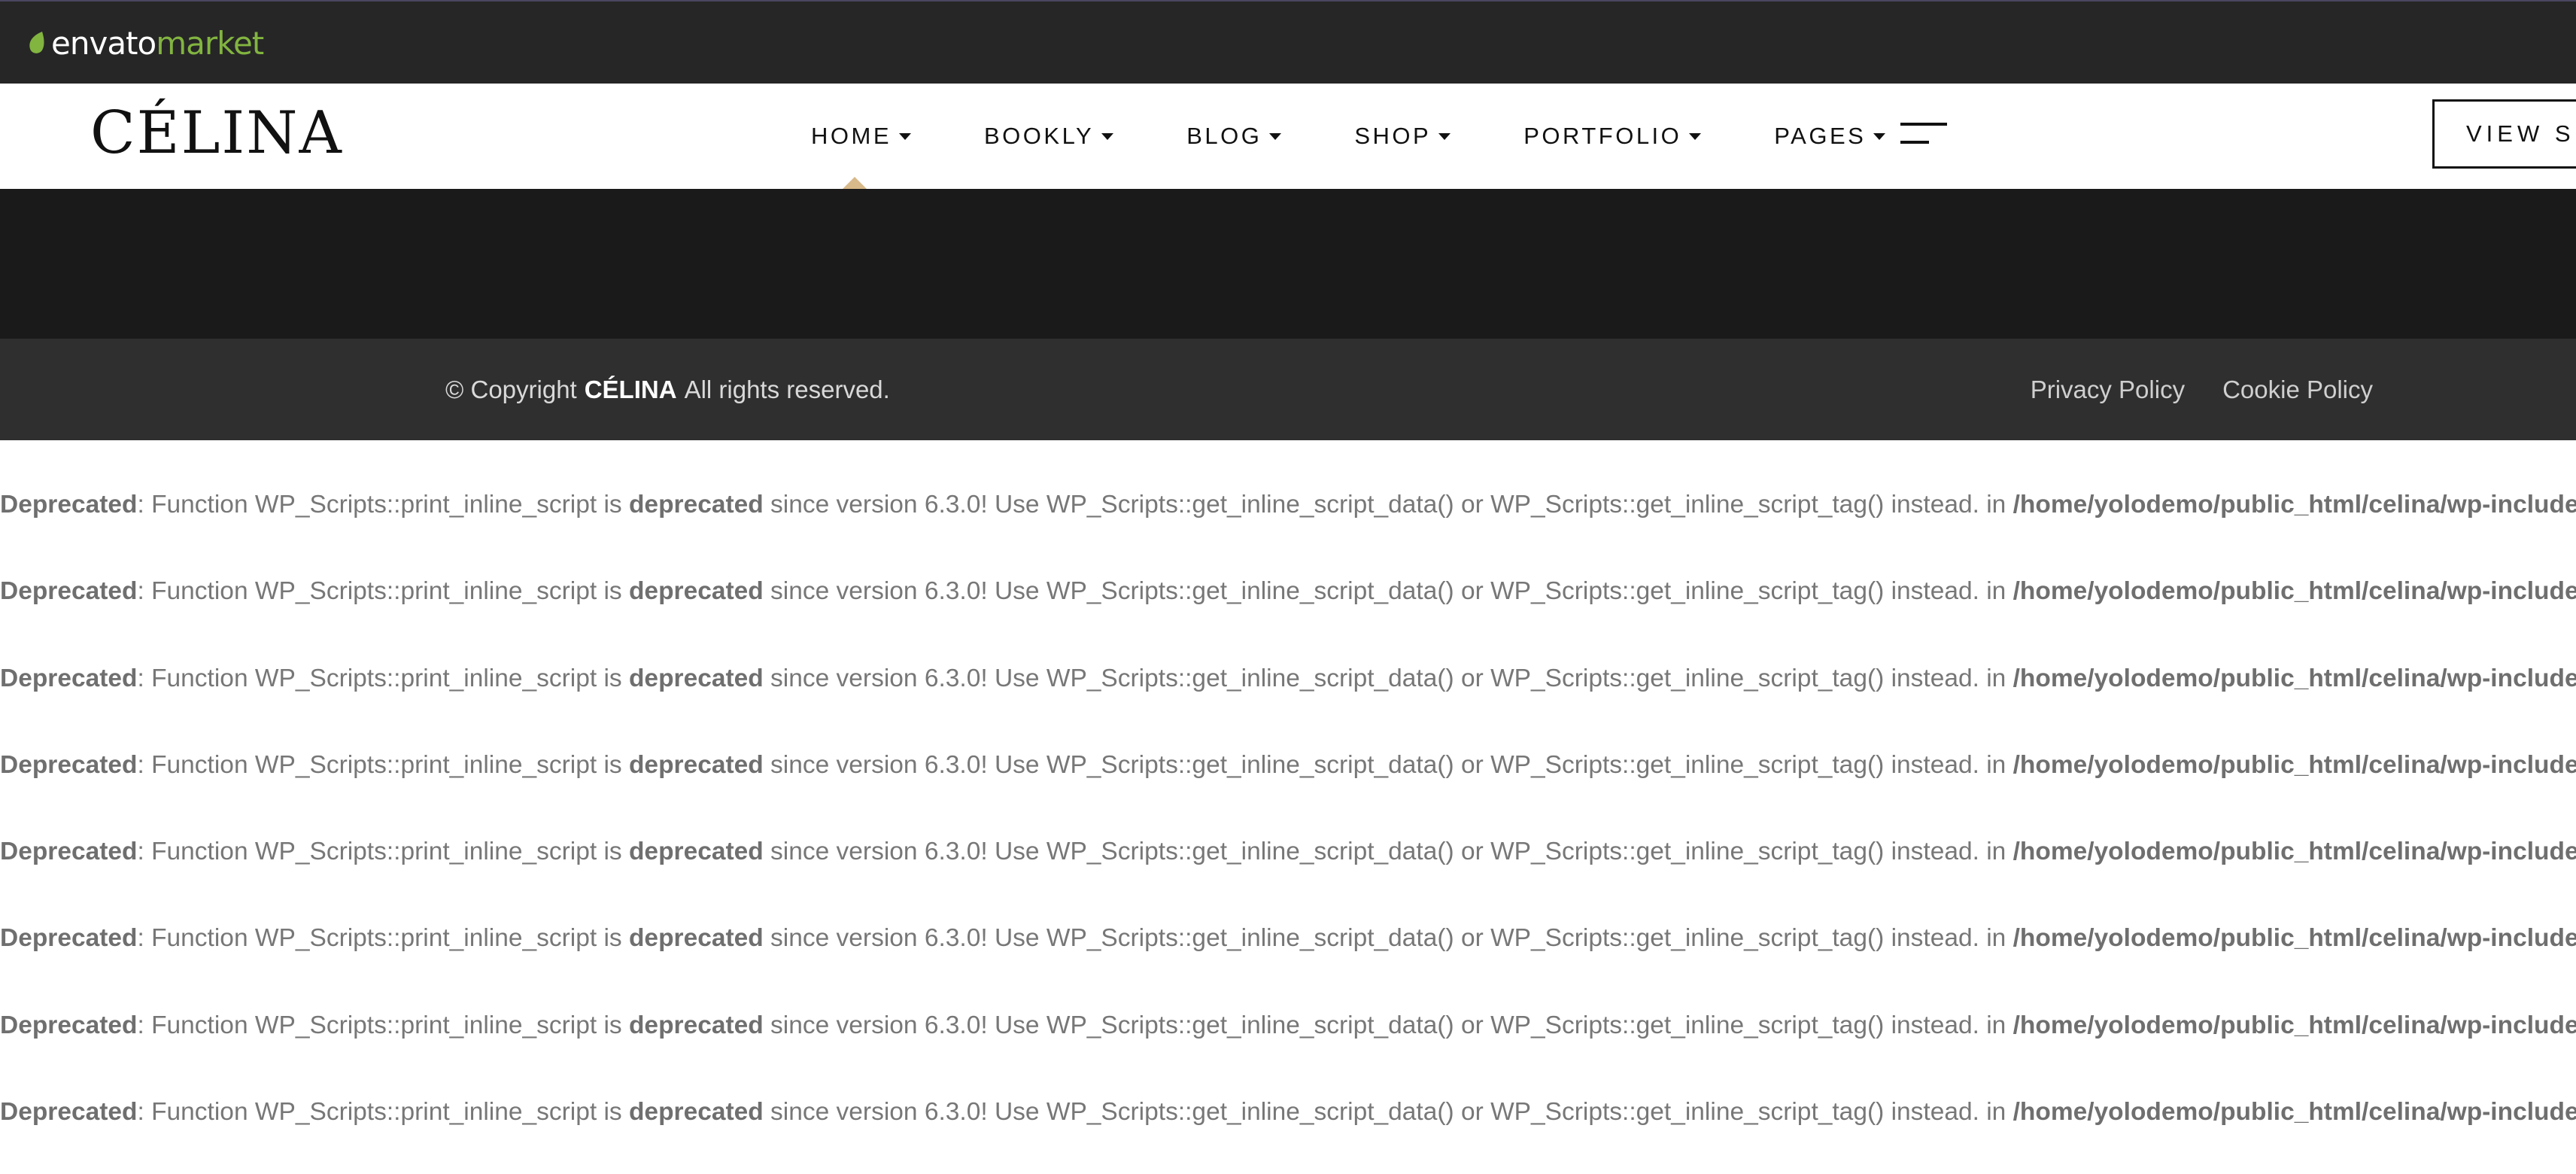 The width and height of the screenshot is (2576, 1174). What do you see at coordinates (104, 43) in the screenshot?
I see `envato-logo-word: envato` at bounding box center [104, 43].